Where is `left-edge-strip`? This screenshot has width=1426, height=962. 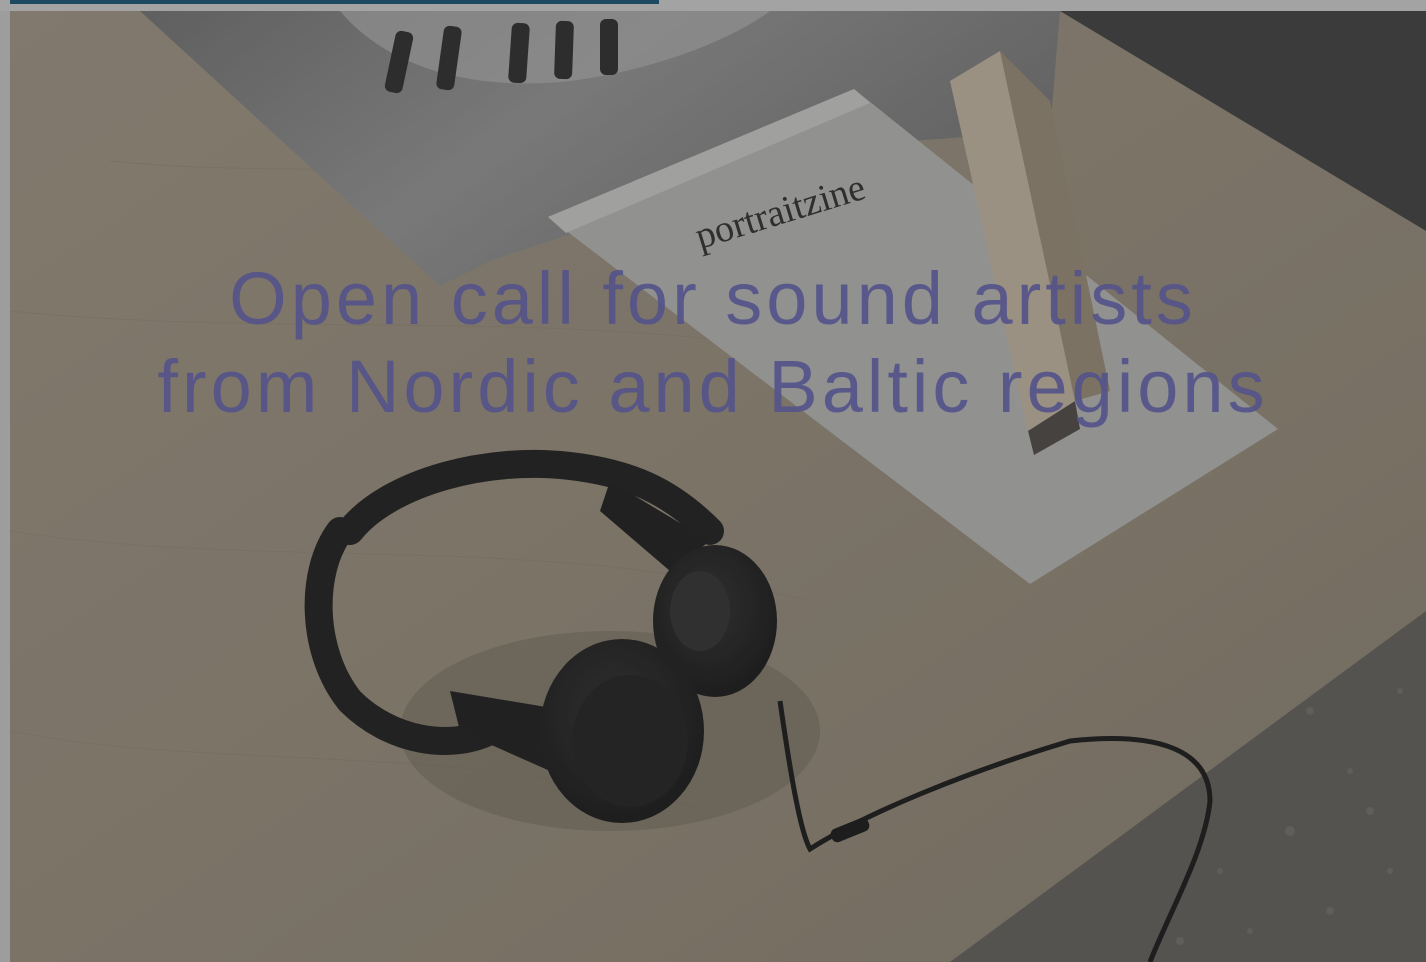 left-edge-strip is located at coordinates (5, 486).